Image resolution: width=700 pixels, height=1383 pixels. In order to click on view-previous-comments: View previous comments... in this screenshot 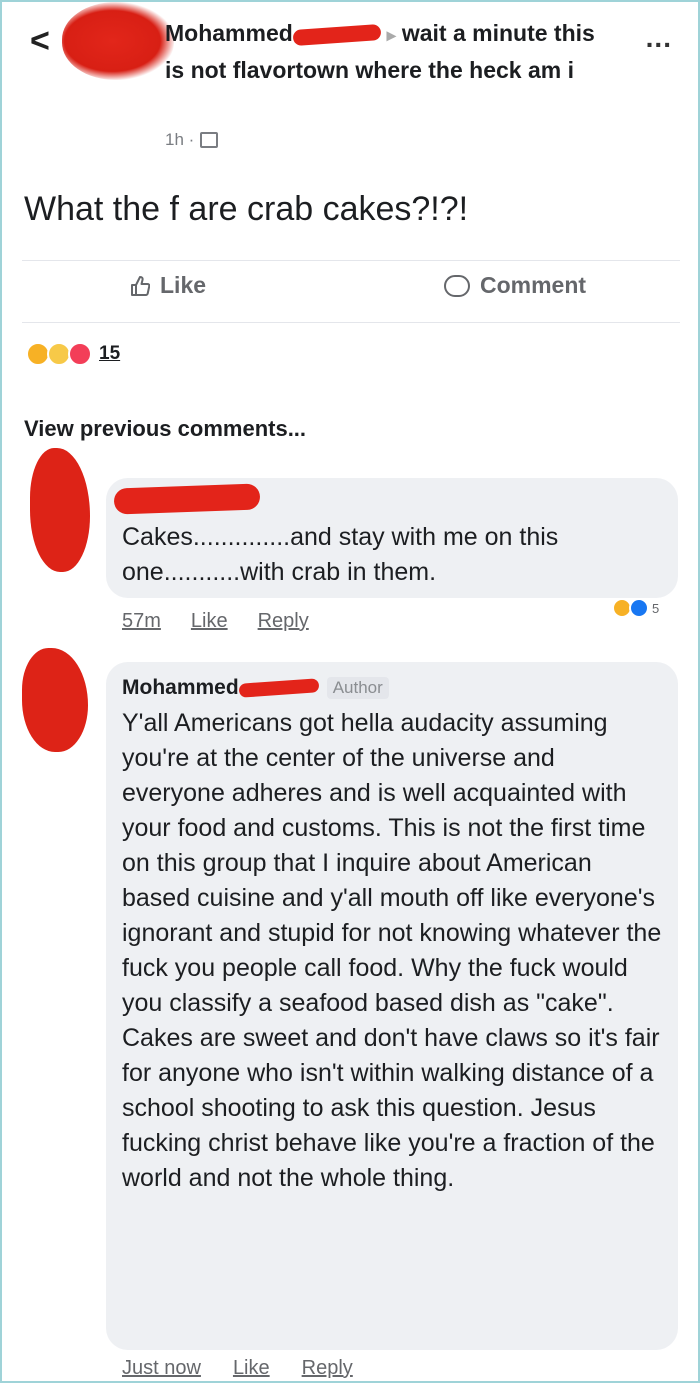, I will do `click(165, 429)`.